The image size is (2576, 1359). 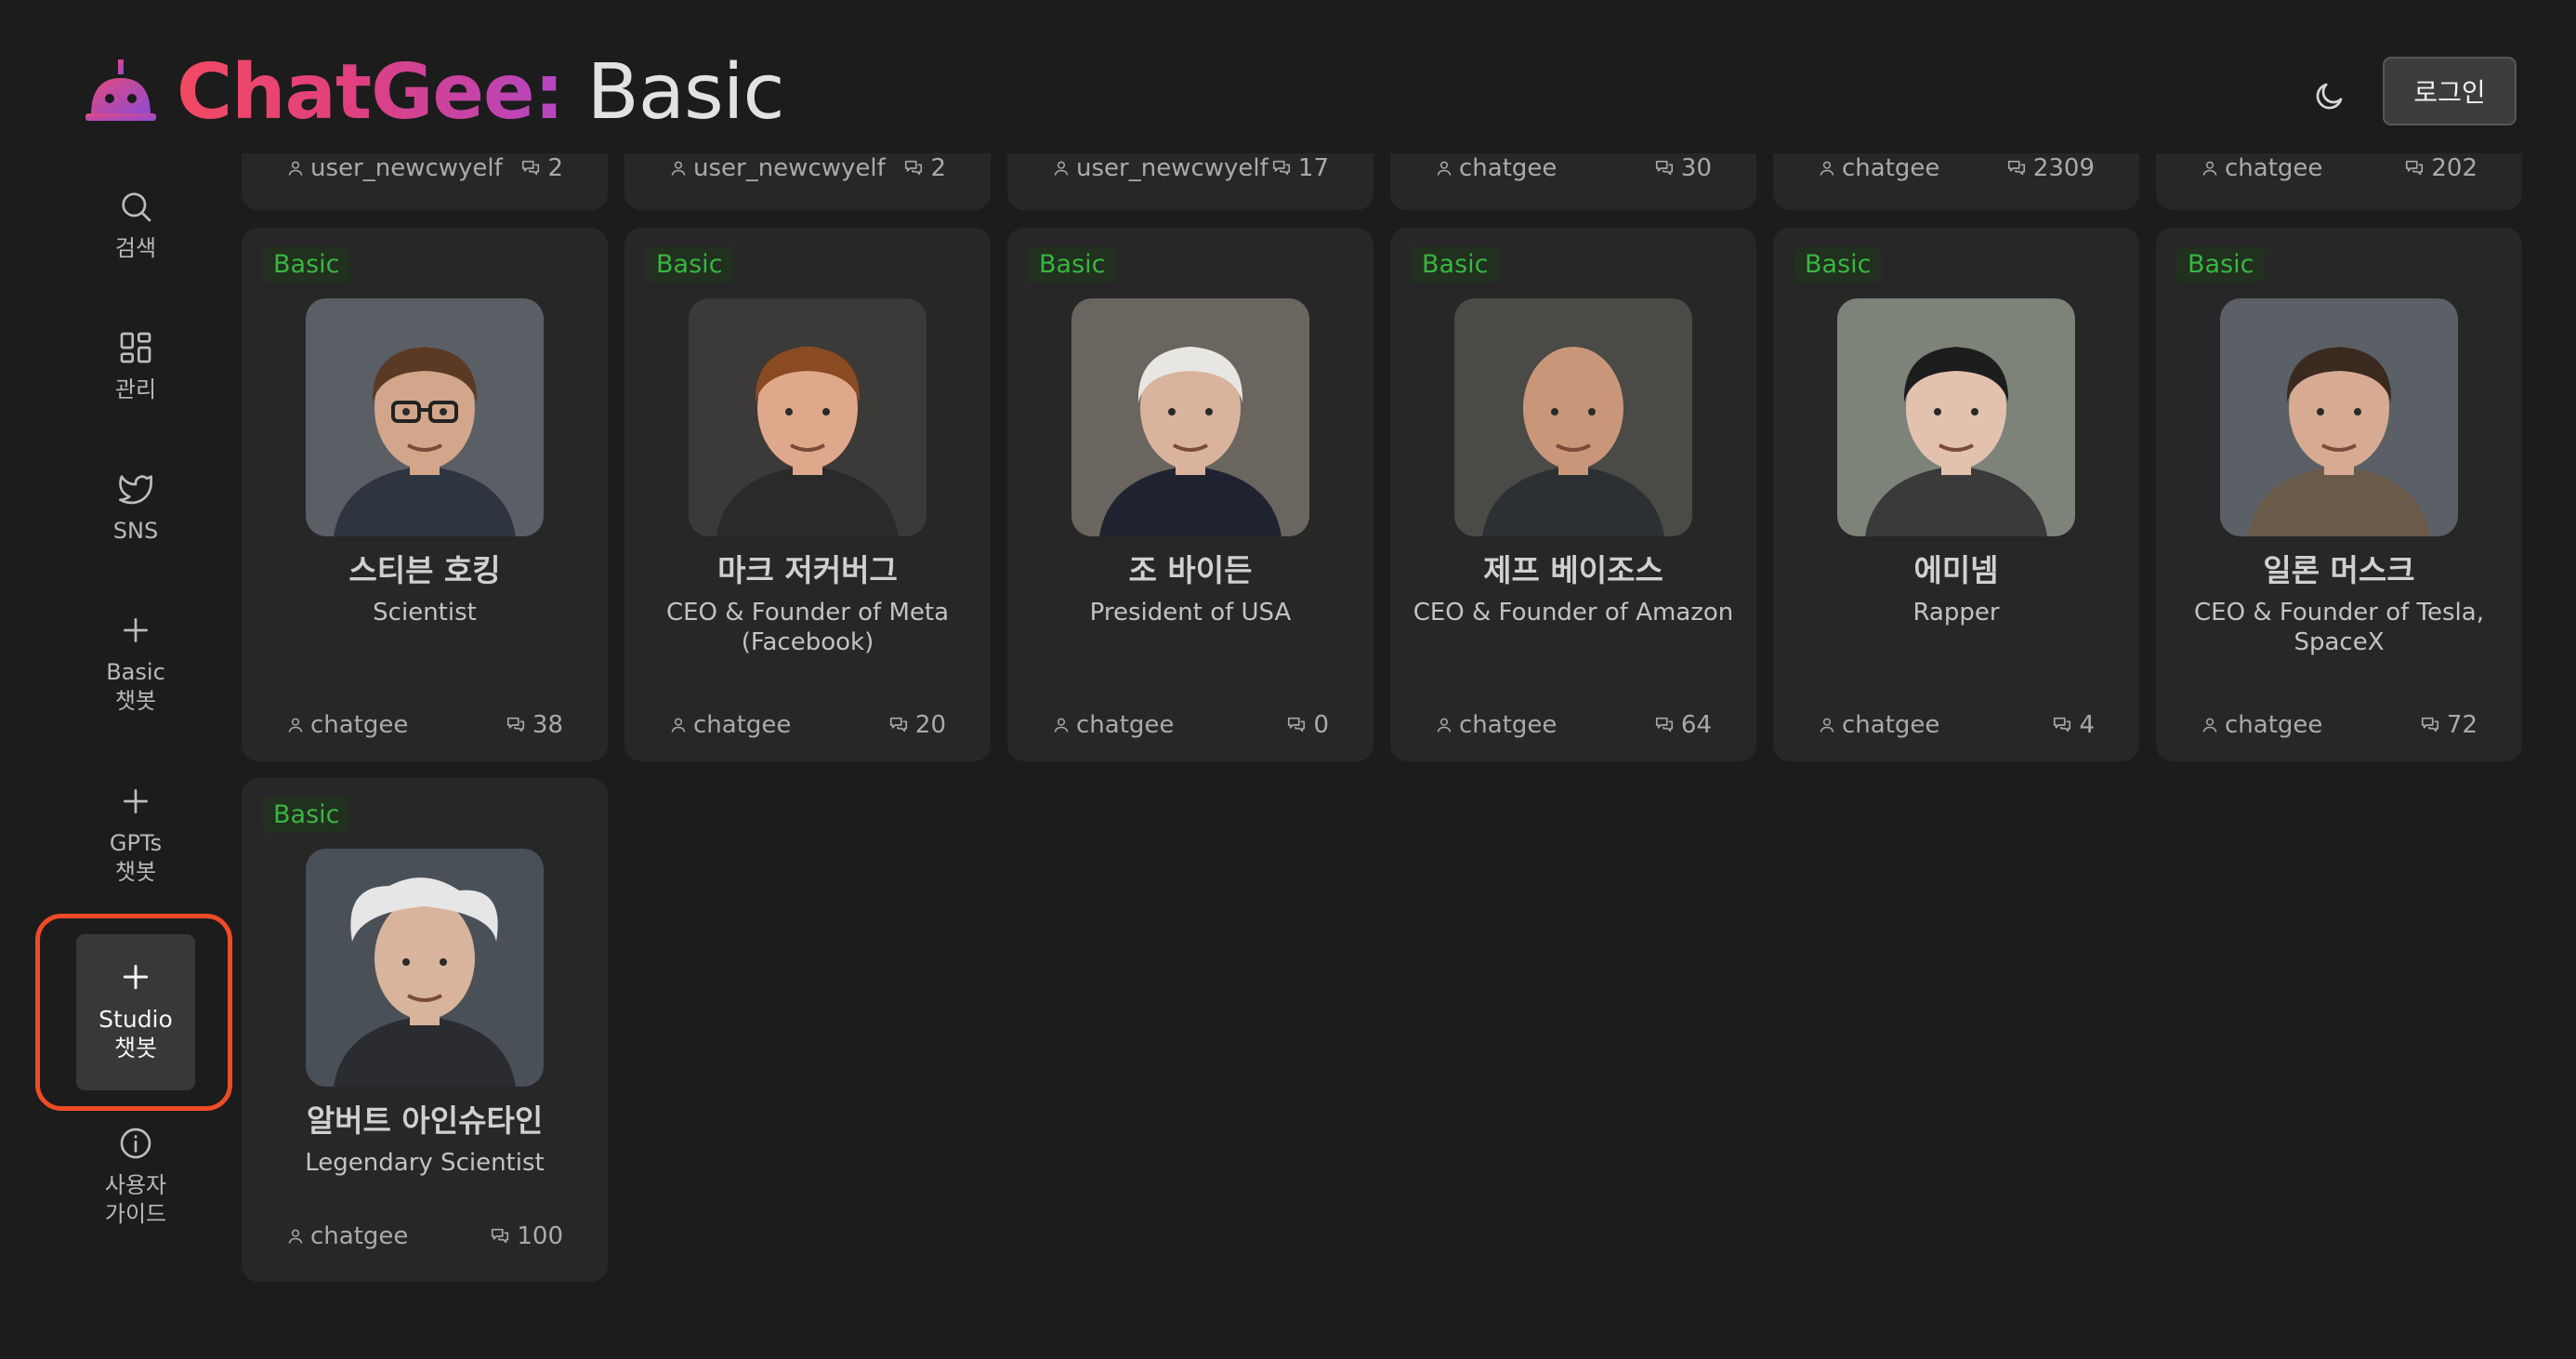 What do you see at coordinates (2073, 725) in the screenshot?
I see `chat-count: 4` at bounding box center [2073, 725].